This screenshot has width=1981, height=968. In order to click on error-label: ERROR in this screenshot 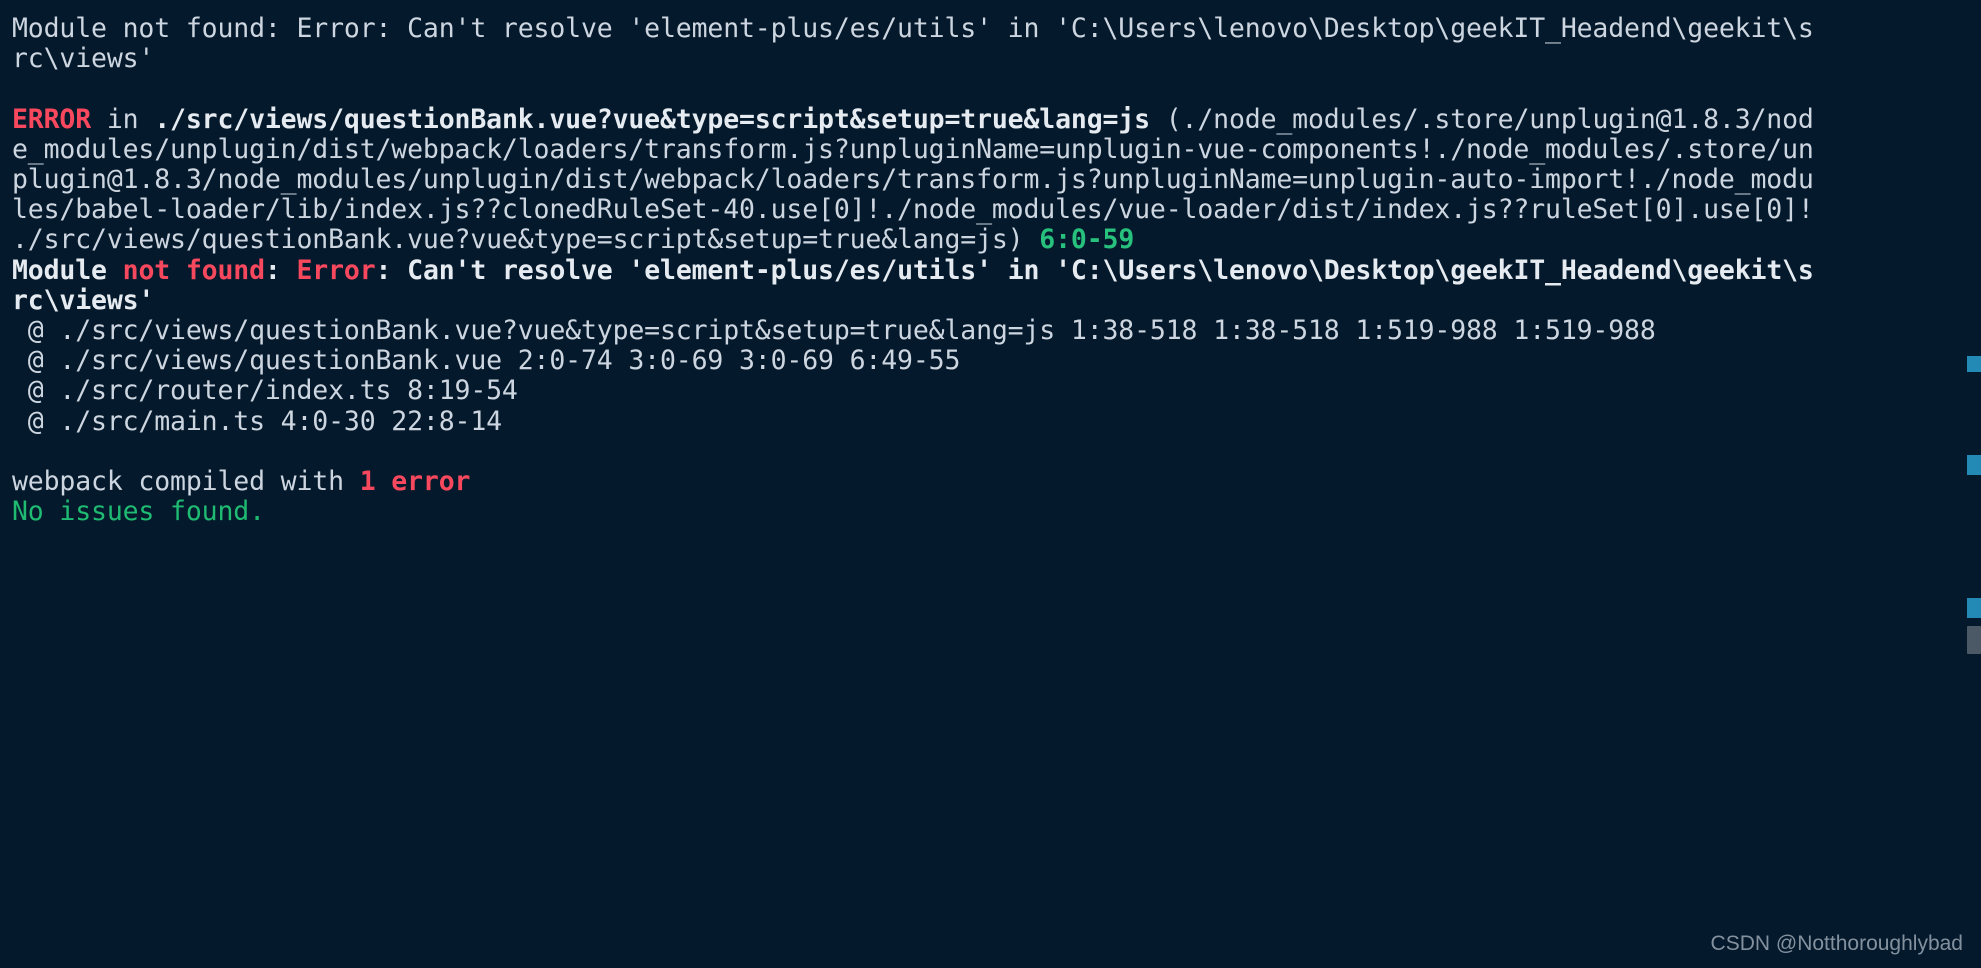, I will do `click(52, 119)`.